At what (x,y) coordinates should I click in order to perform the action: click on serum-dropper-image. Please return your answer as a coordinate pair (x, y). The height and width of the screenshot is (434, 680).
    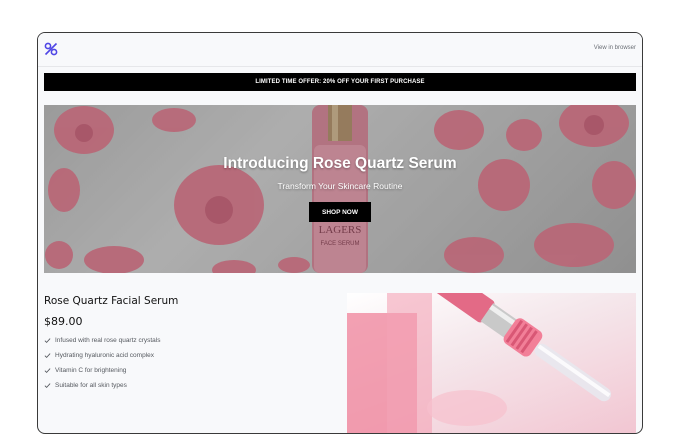
    Looking at the image, I should click on (479, 363).